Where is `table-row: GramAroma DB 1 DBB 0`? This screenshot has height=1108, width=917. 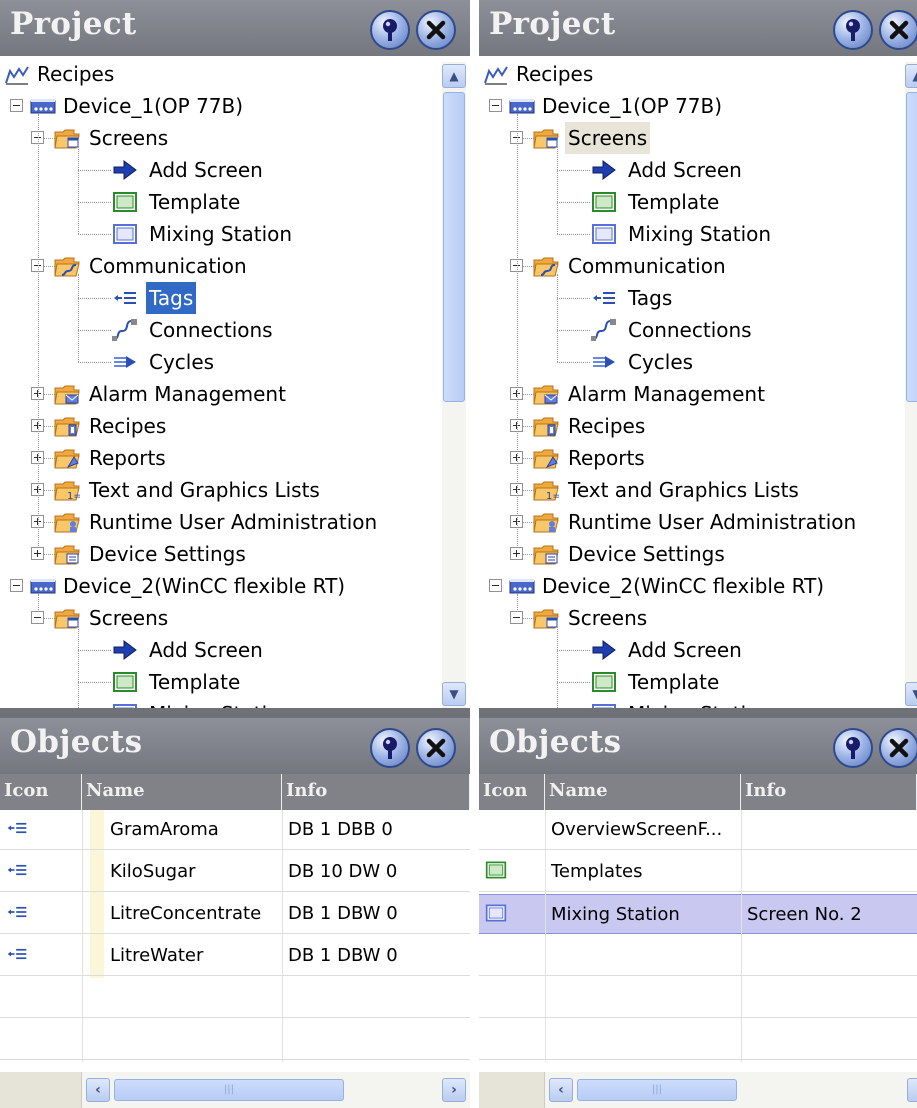
table-row: GramAroma DB 1 DBB 0 is located at coordinates (235, 830).